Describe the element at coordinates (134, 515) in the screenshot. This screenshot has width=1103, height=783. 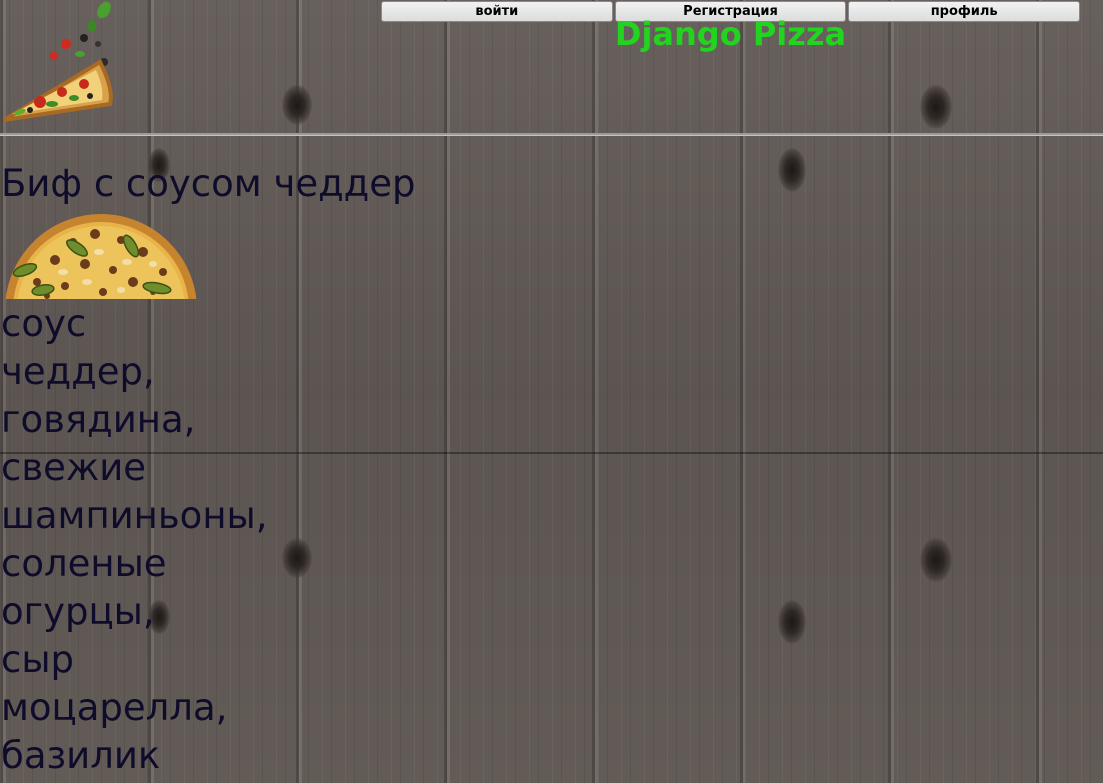
I see `description-line: шампиньоны,` at that location.